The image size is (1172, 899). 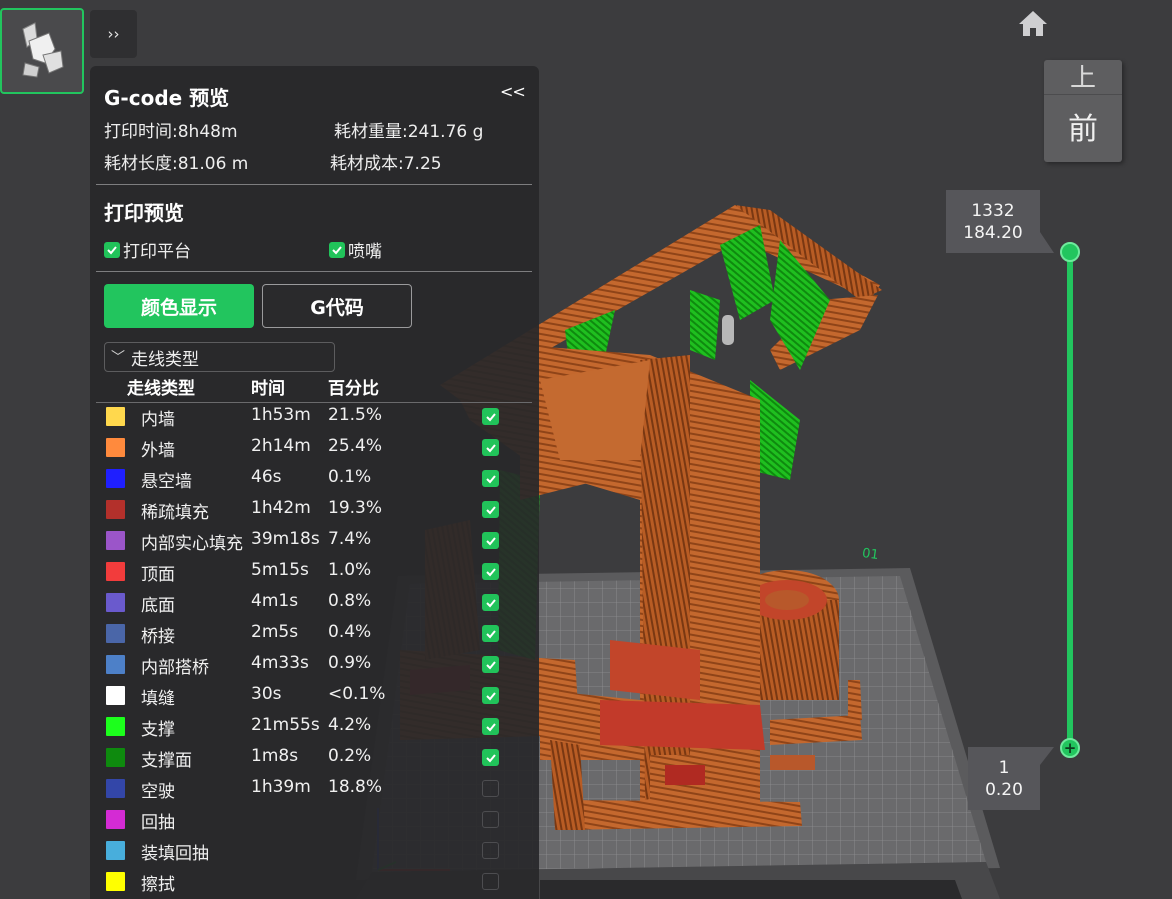 What do you see at coordinates (113, 34) in the screenshot?
I see `expand-sidebar-button: ››` at bounding box center [113, 34].